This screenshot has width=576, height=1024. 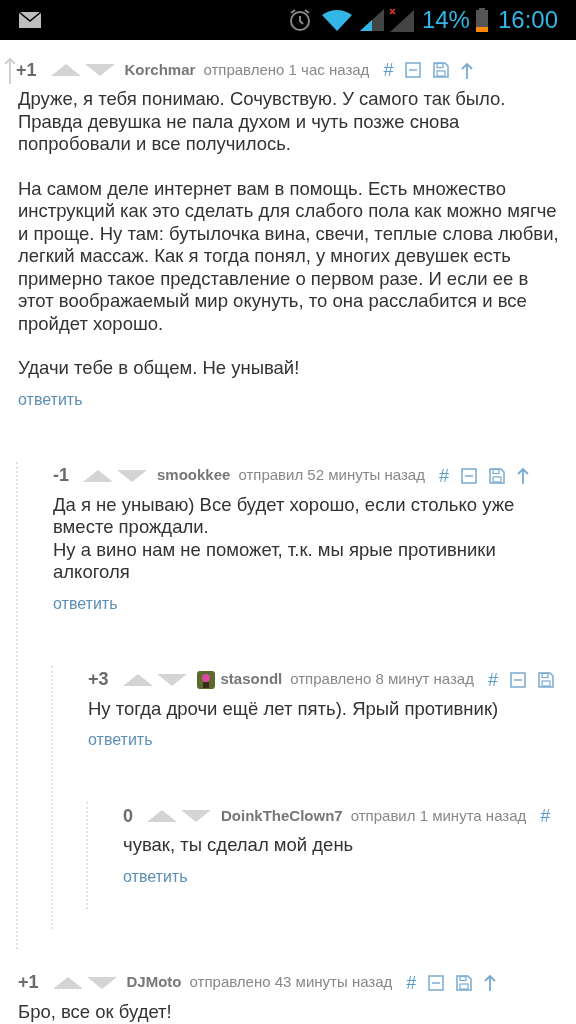 I want to click on username: DJMoto, so click(x=154, y=982).